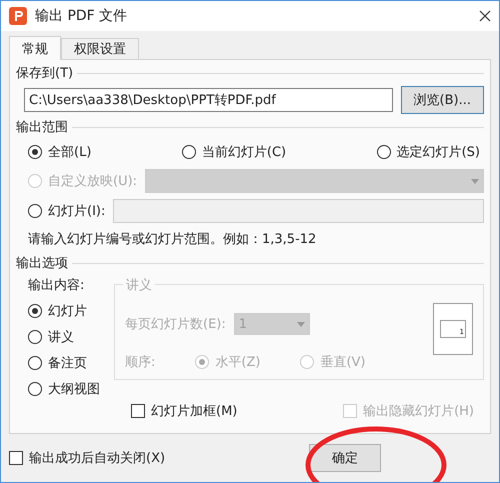  I want to click on input-field, so click(298, 211).